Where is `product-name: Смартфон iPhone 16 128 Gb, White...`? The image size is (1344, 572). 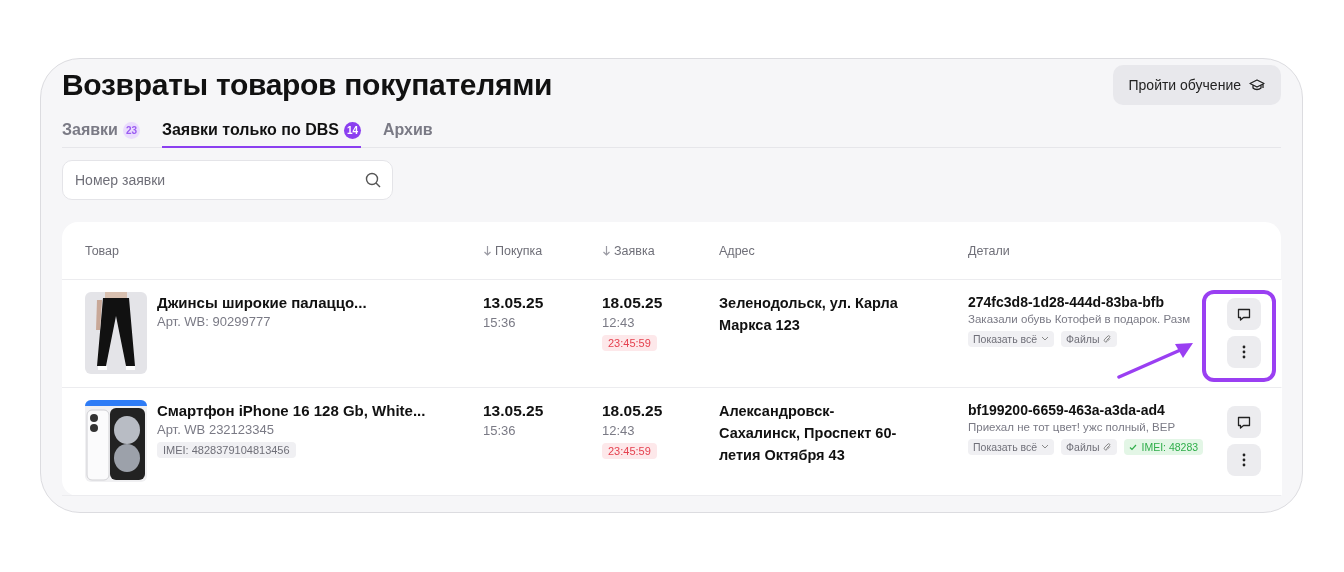
product-name: Смартфон iPhone 16 128 Gb, White... is located at coordinates (291, 410).